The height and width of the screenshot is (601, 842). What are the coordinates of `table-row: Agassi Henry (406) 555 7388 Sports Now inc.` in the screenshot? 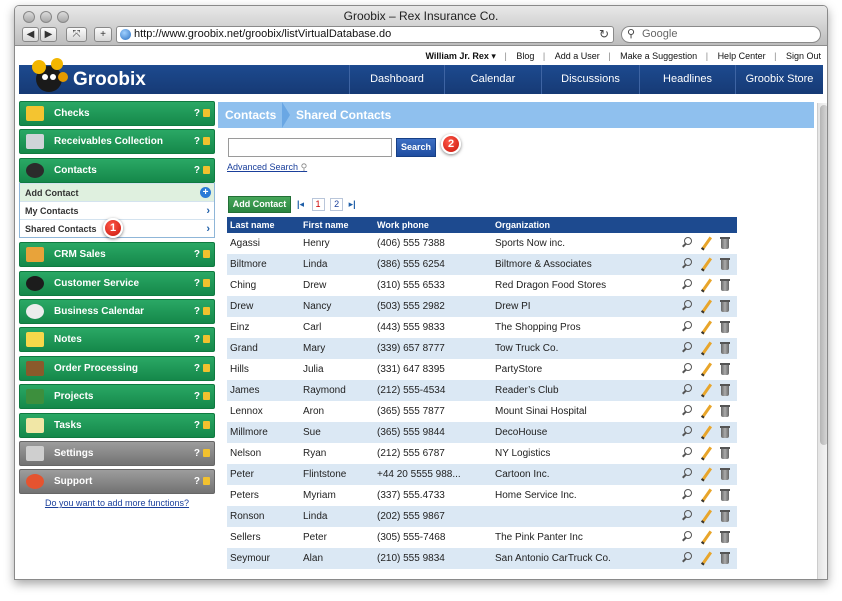 It's located at (482, 243).